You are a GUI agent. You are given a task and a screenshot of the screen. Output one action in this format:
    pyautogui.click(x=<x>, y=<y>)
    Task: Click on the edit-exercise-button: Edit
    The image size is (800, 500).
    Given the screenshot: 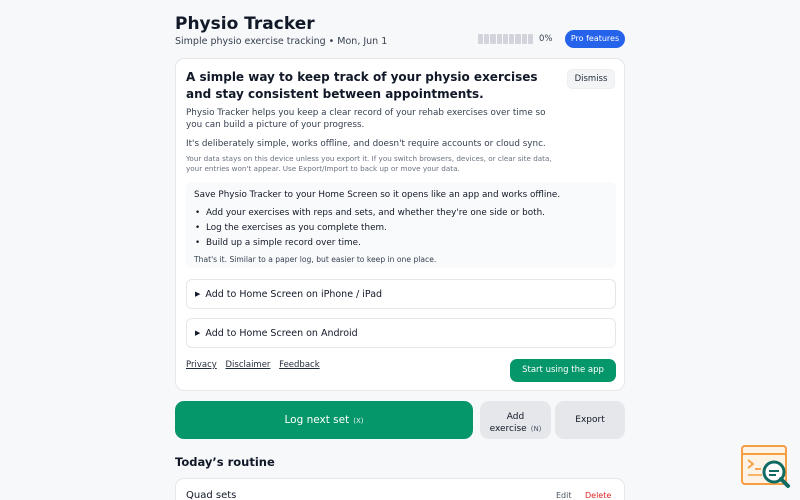 What is the action you would take?
    pyautogui.click(x=564, y=495)
    